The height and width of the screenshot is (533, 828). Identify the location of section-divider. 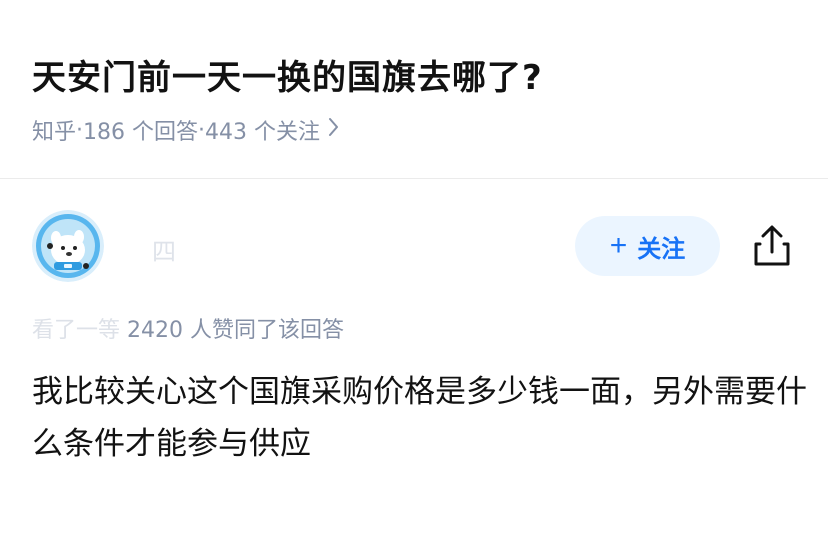
(414, 178).